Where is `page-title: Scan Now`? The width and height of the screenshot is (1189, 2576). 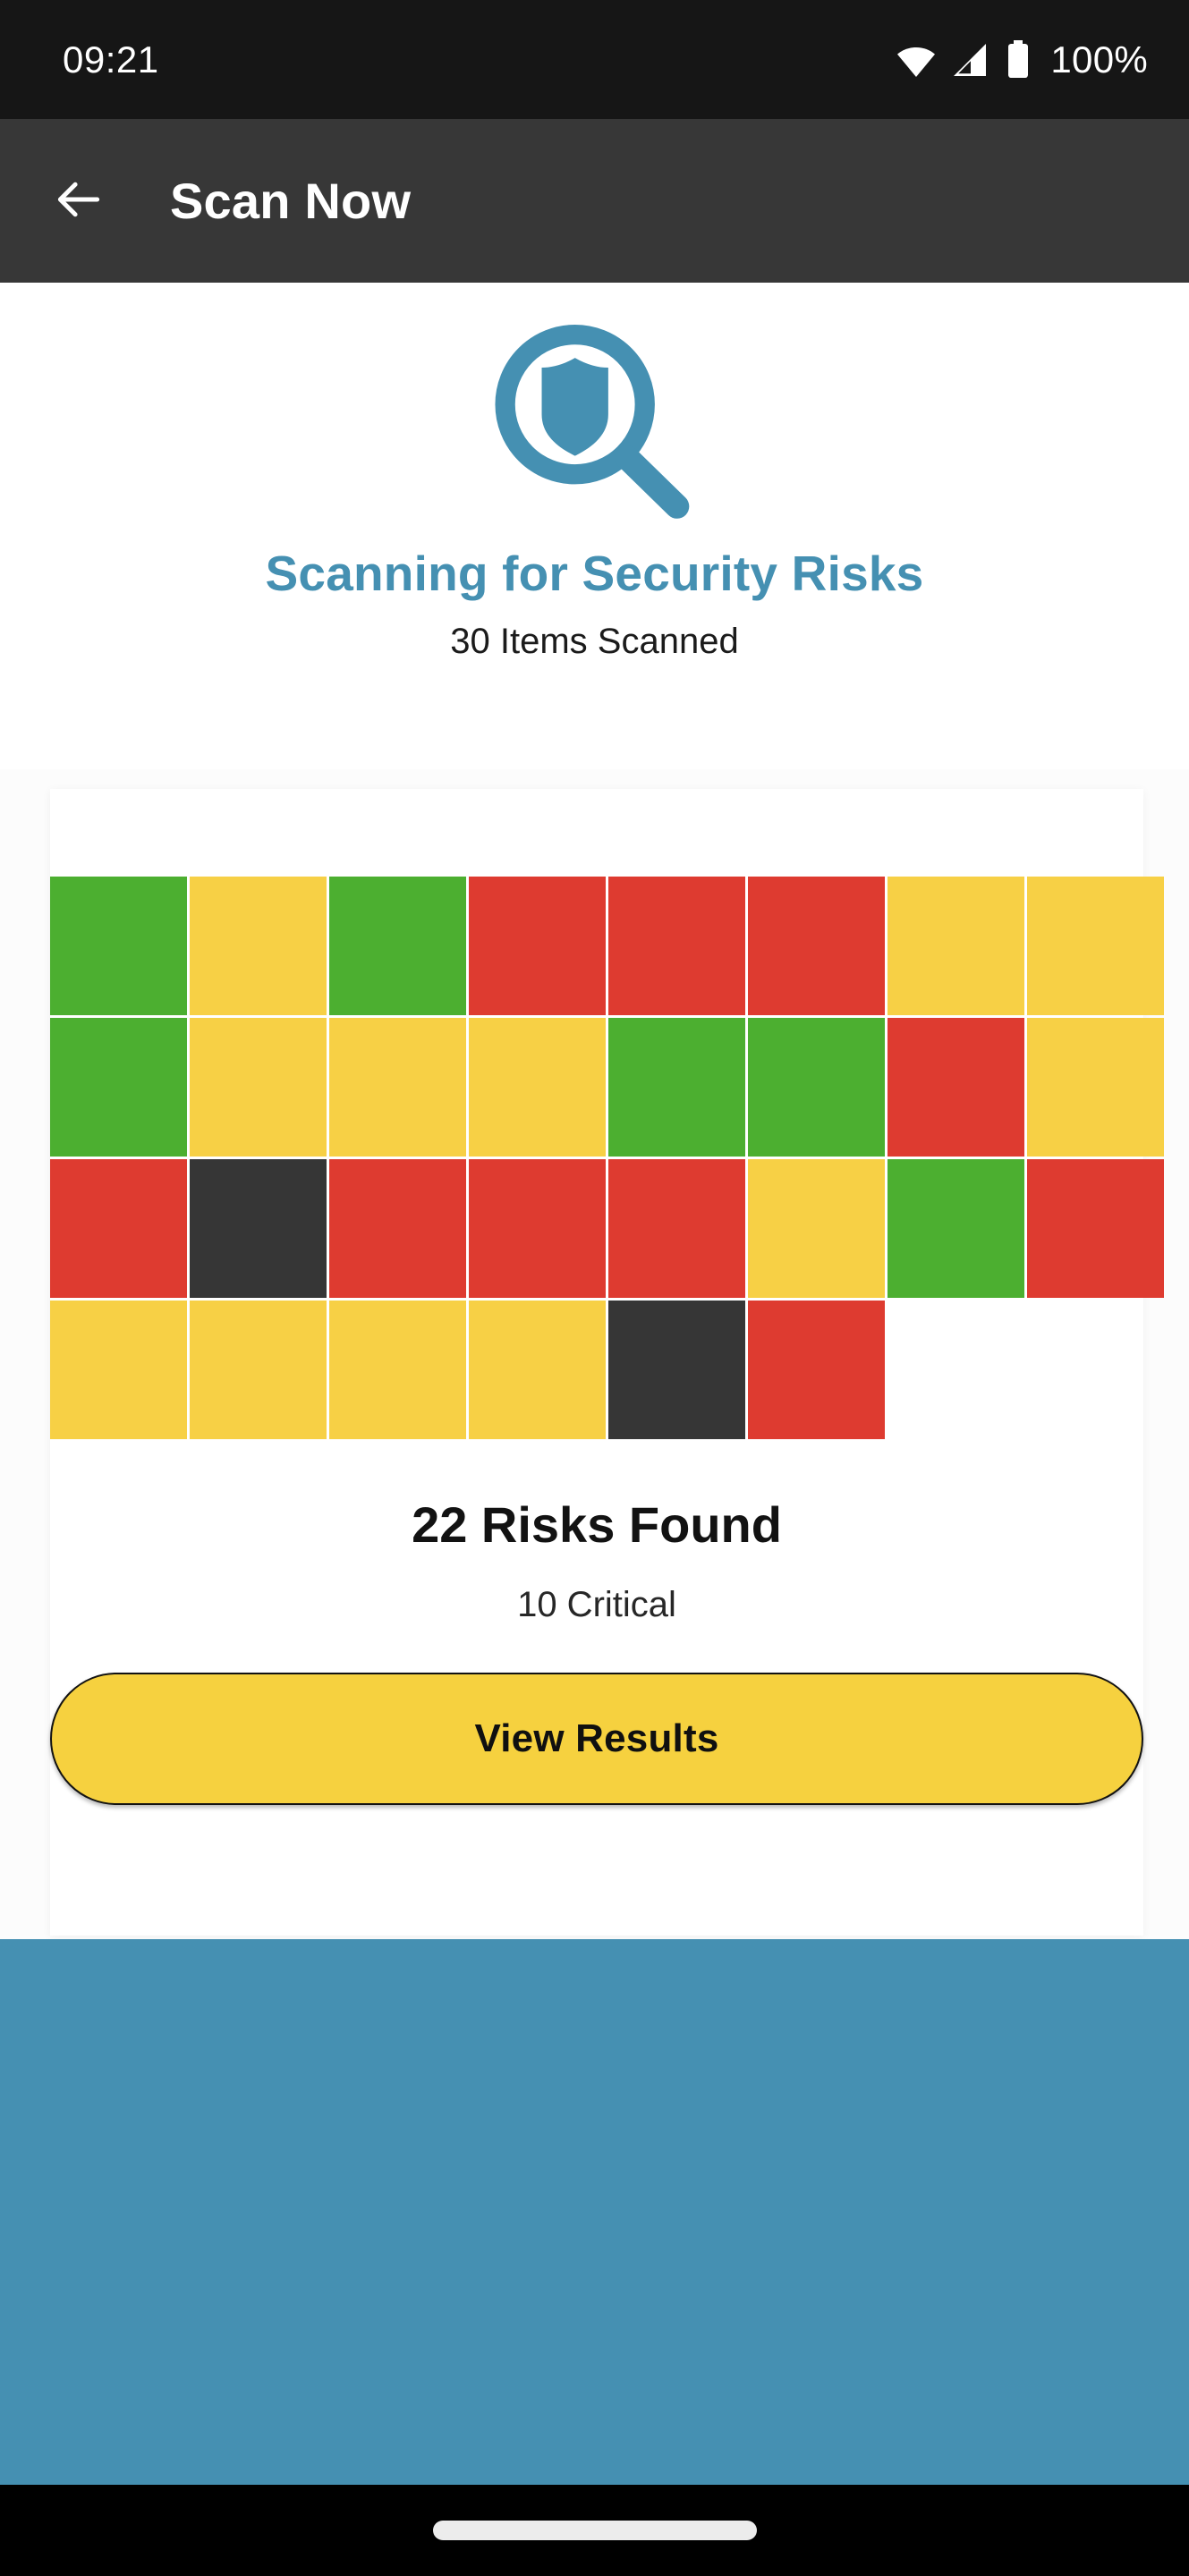 page-title: Scan Now is located at coordinates (291, 201).